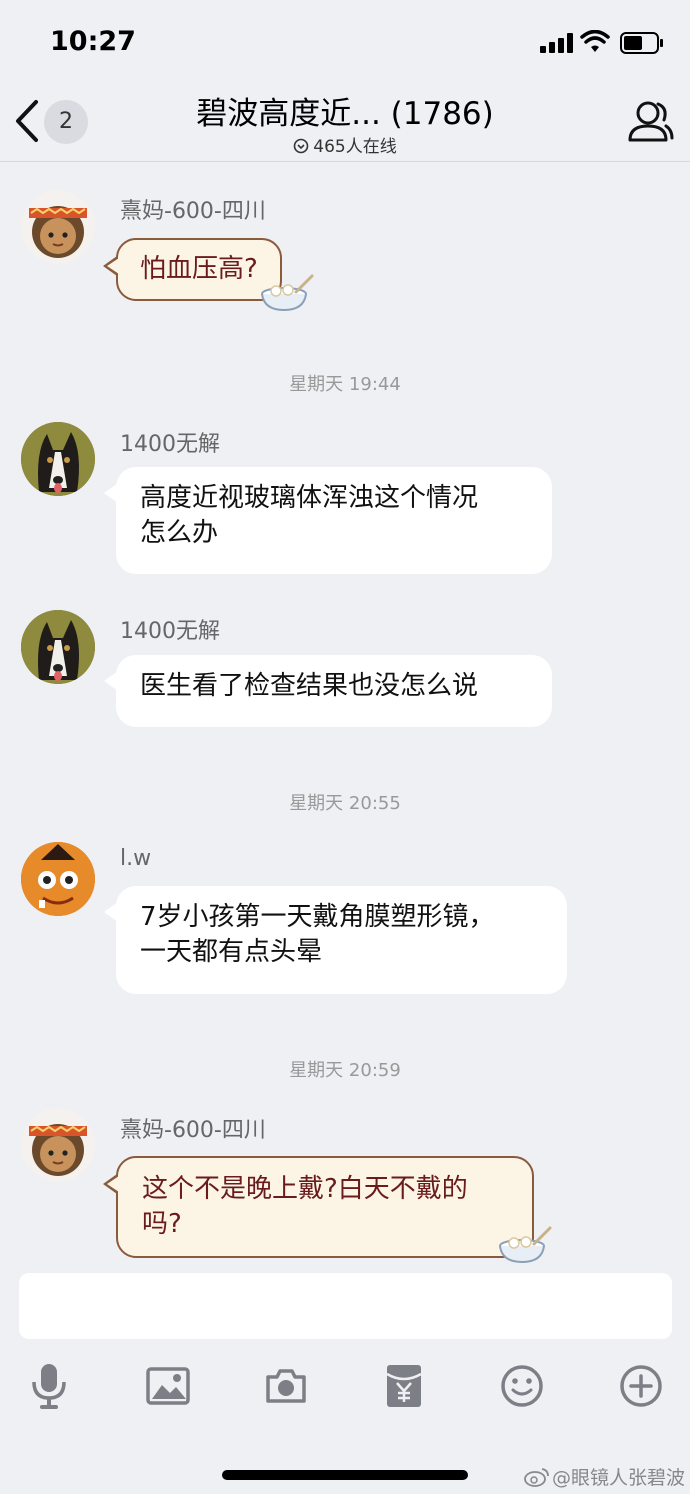 Image resolution: width=690 pixels, height=1494 pixels. I want to click on input-toolbar, so click(345, 1388).